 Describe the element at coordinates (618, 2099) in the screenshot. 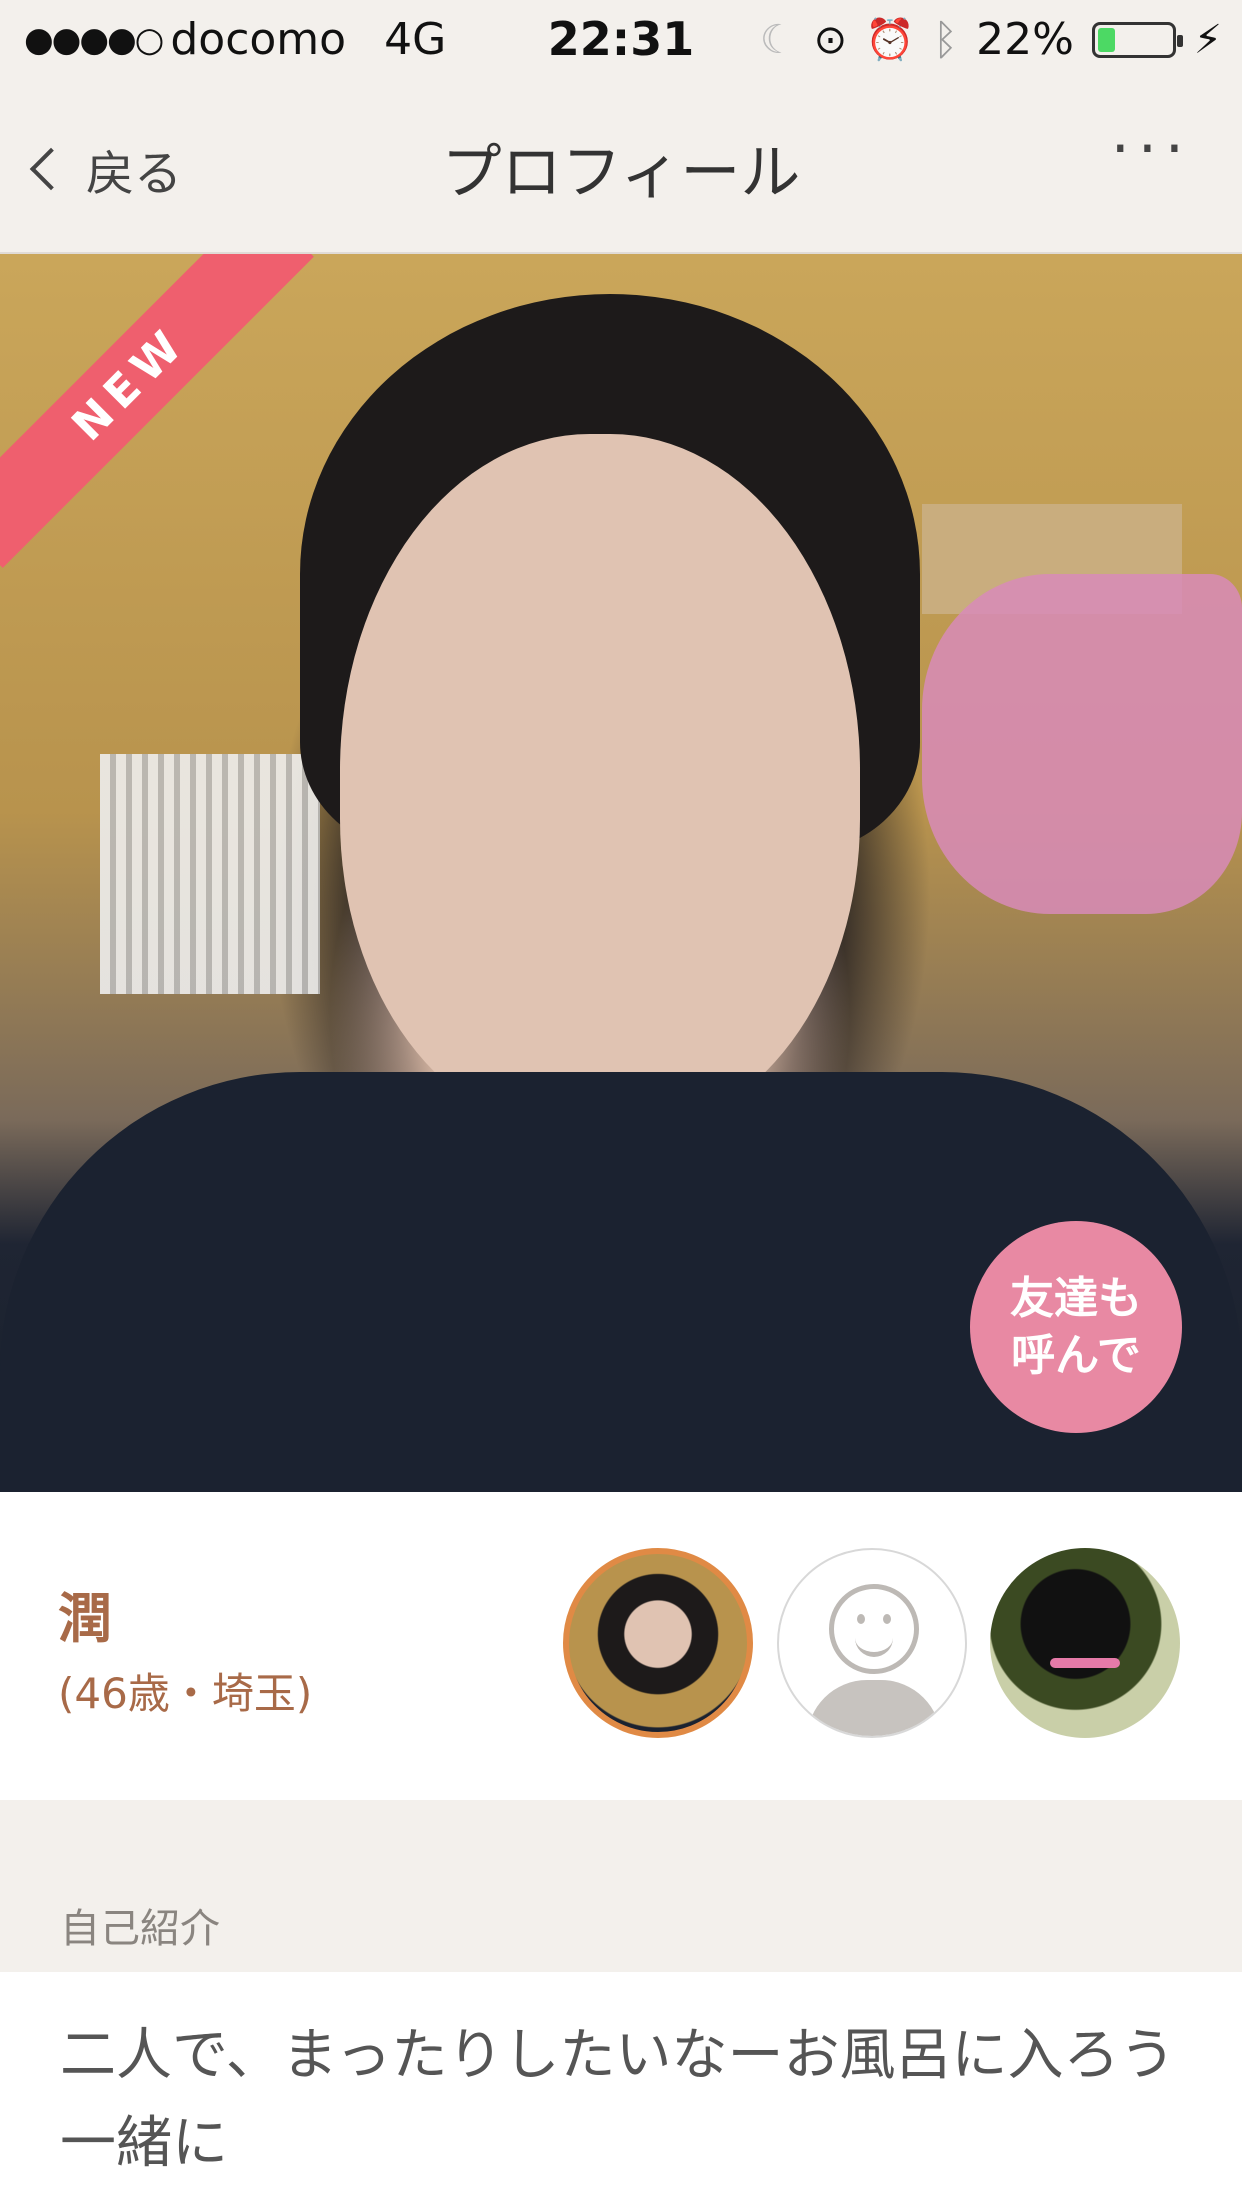

I see `self-introduction-text: 二人で、まったりしたいなーお風呂に入ろう一緒に` at that location.